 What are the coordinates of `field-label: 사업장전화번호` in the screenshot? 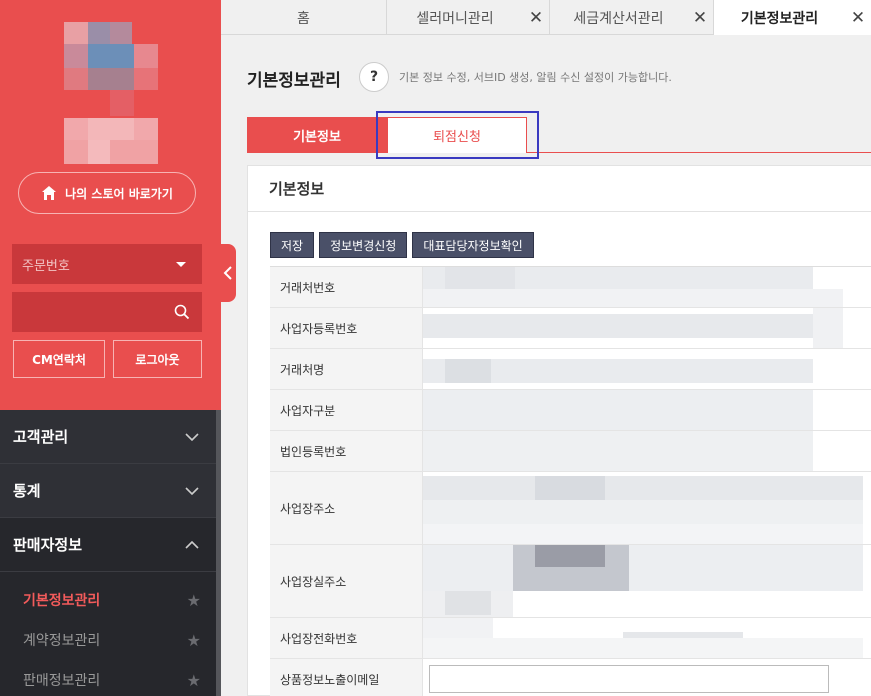 It's located at (346, 638).